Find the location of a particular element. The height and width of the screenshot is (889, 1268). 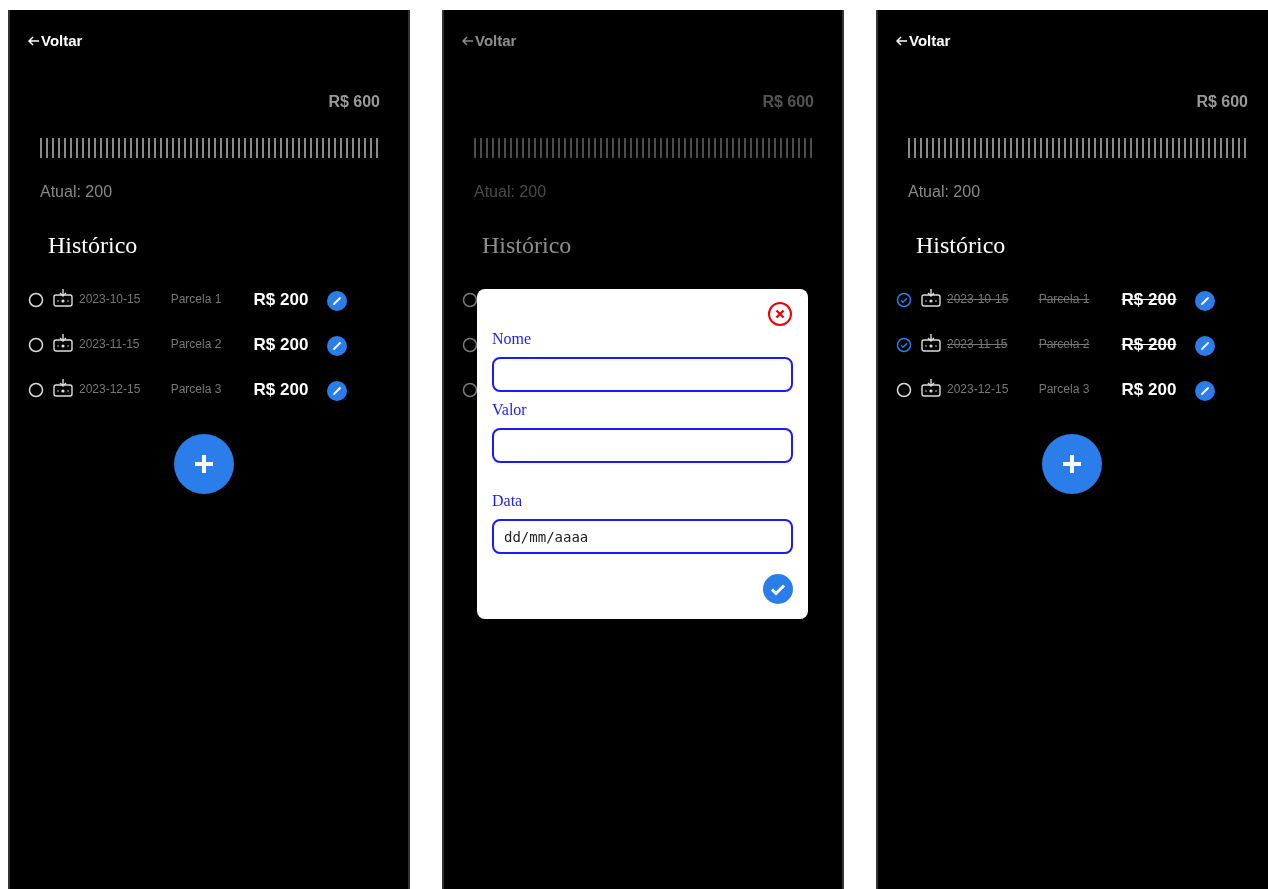

field-label: Nome is located at coordinates (512, 339).